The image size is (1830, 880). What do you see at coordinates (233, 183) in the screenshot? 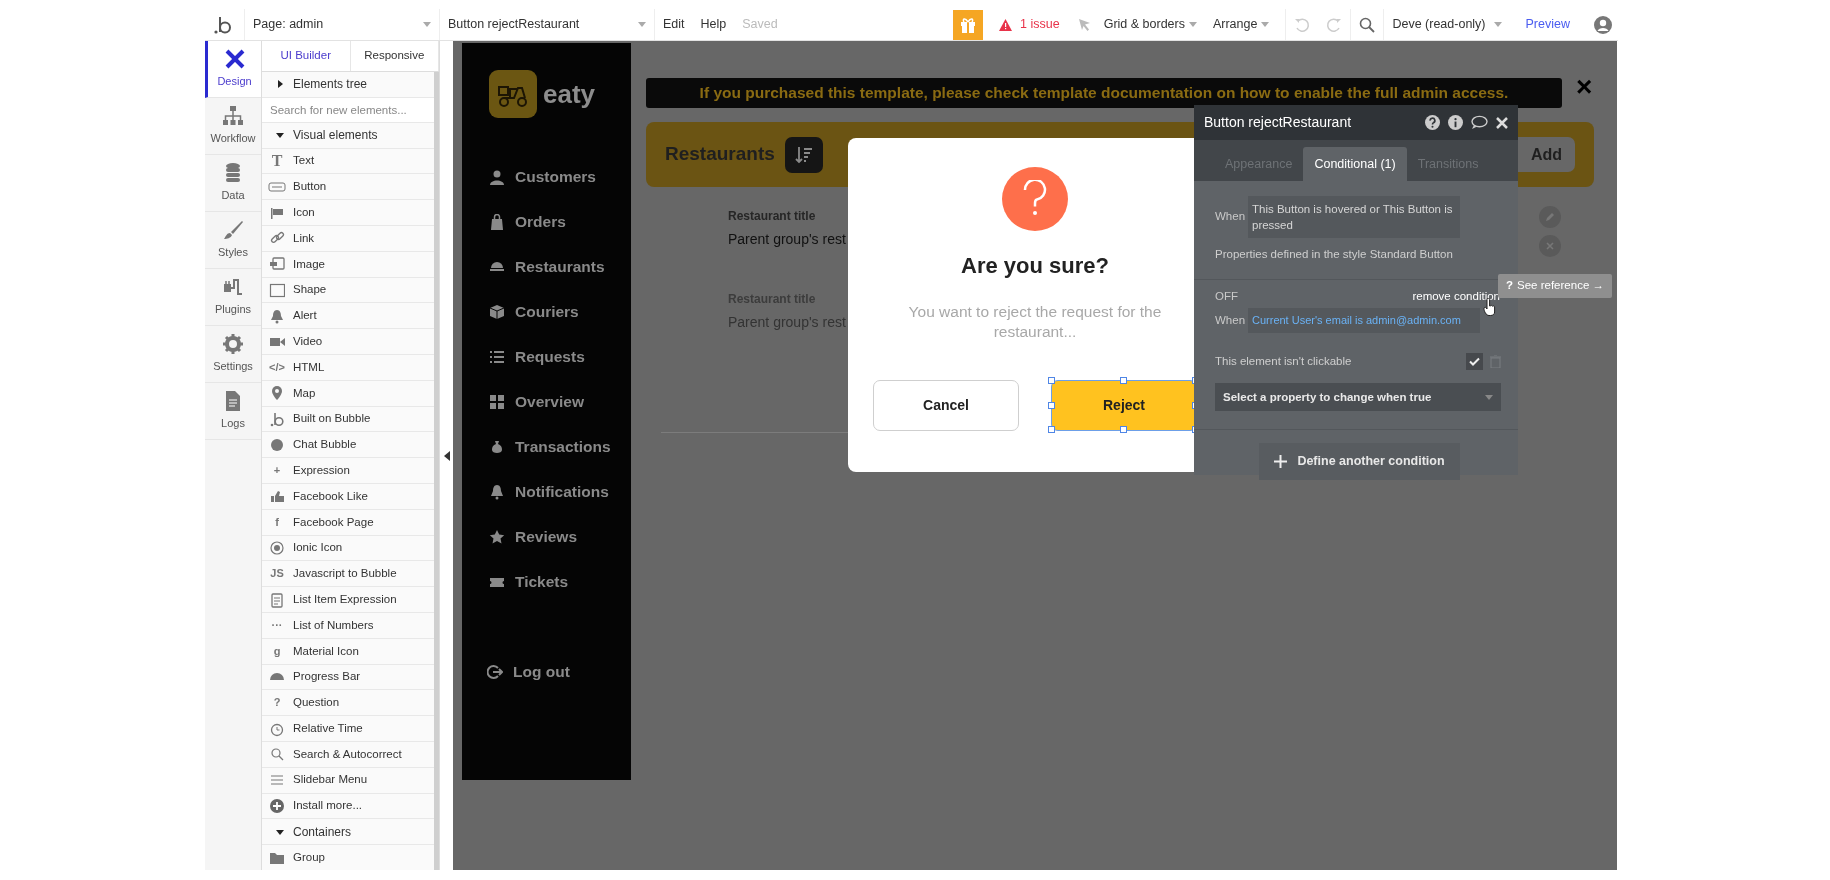
I see `sidebar-tab: Data` at bounding box center [233, 183].